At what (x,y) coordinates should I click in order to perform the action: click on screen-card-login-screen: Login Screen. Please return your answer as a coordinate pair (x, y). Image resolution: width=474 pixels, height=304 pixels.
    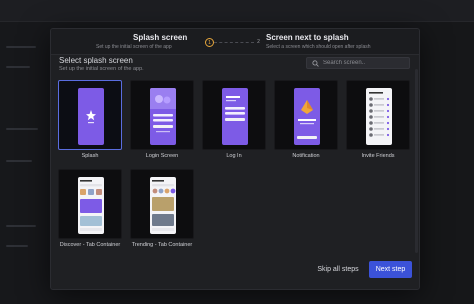
    Looking at the image, I should click on (162, 119).